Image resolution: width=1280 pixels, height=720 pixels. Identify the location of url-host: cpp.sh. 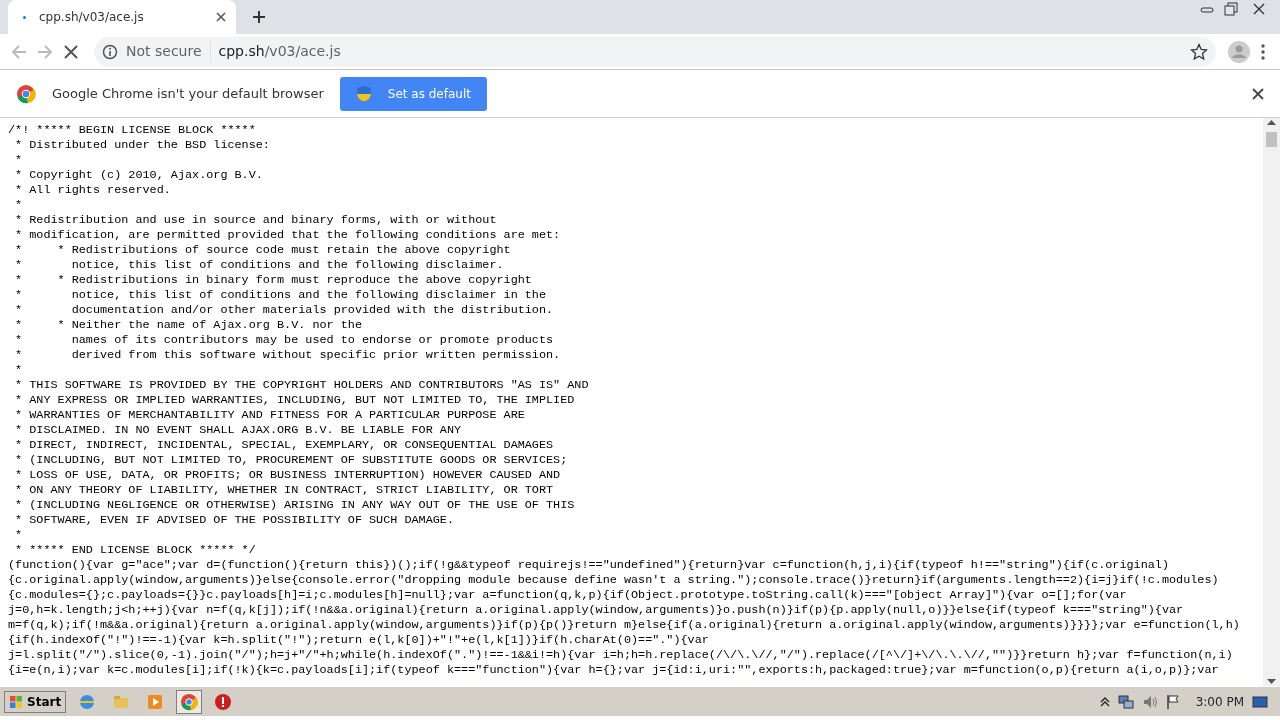
(241, 51).